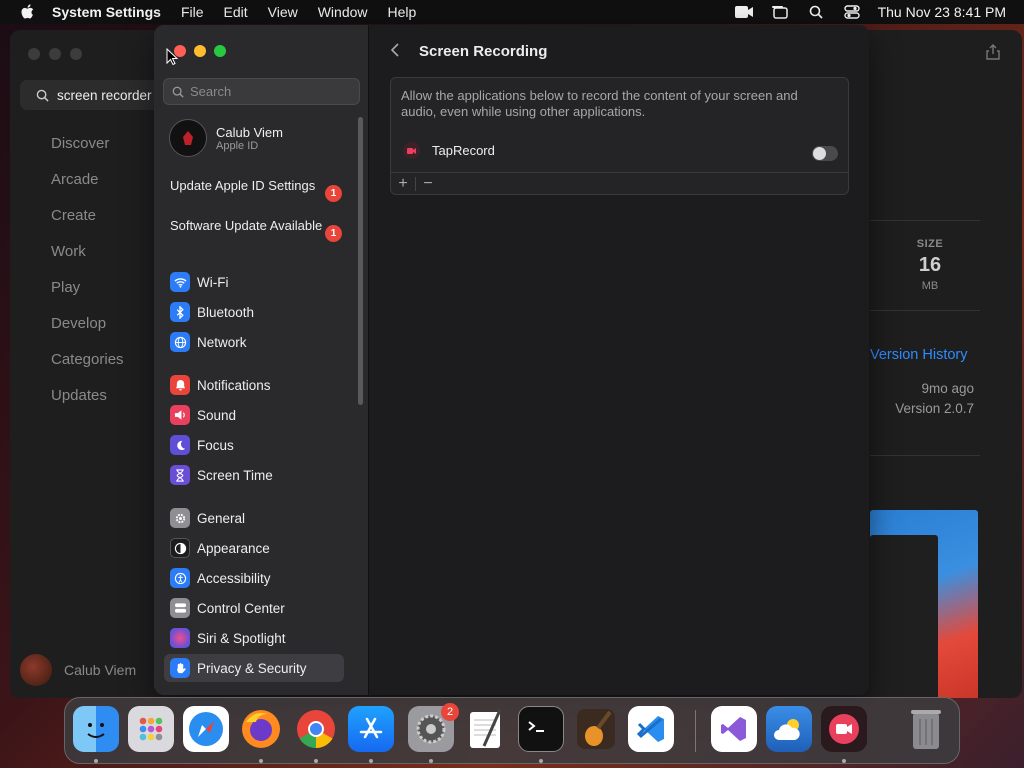 The height and width of the screenshot is (768, 1024). I want to click on account-sub: Apple ID, so click(237, 145).